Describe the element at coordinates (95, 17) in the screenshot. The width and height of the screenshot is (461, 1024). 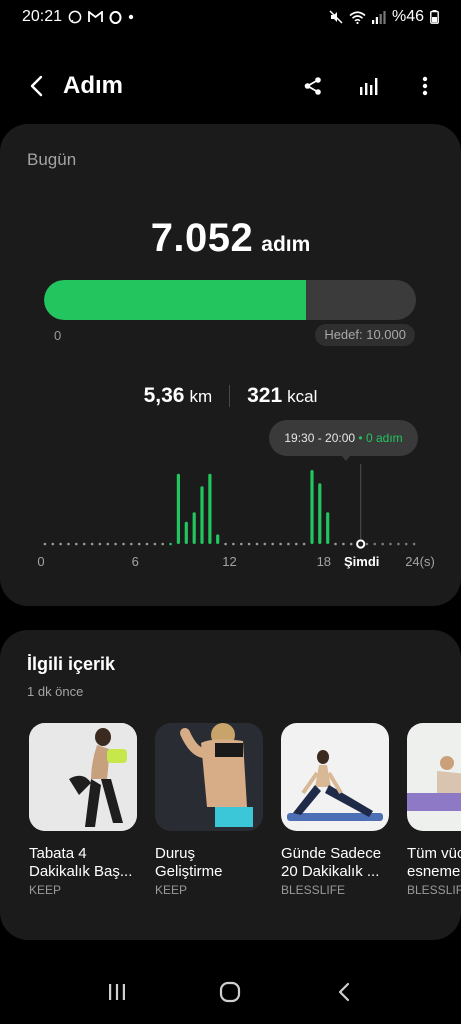
I see `gmail-icon` at that location.